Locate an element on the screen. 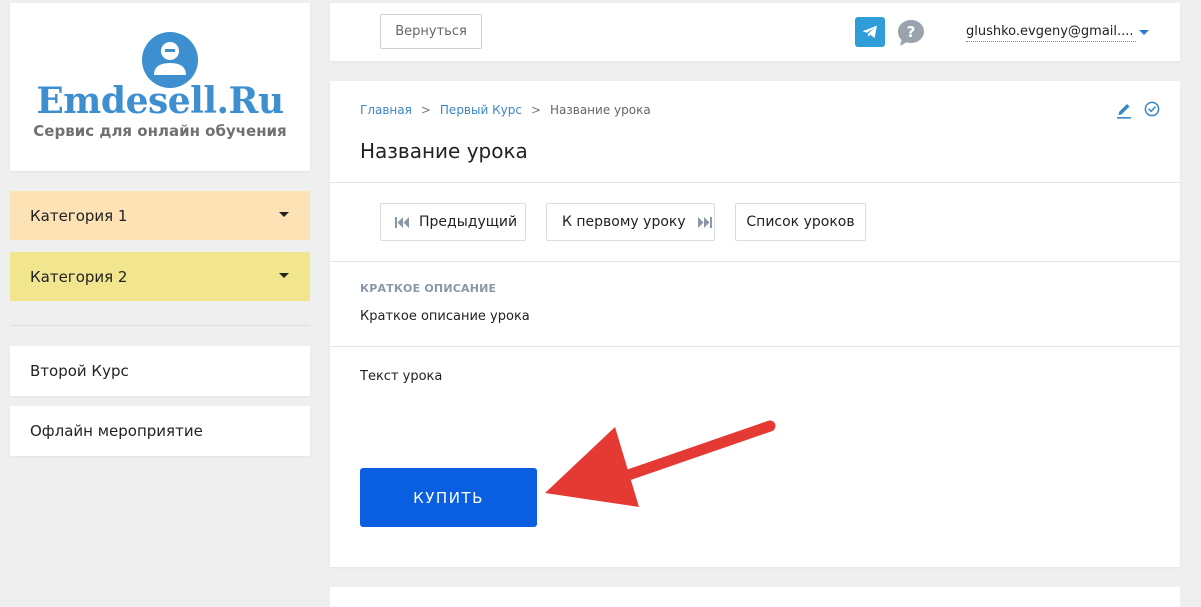  logo-card: Emdesell.Ru Сервис для онлайн обучения is located at coordinates (160, 87).